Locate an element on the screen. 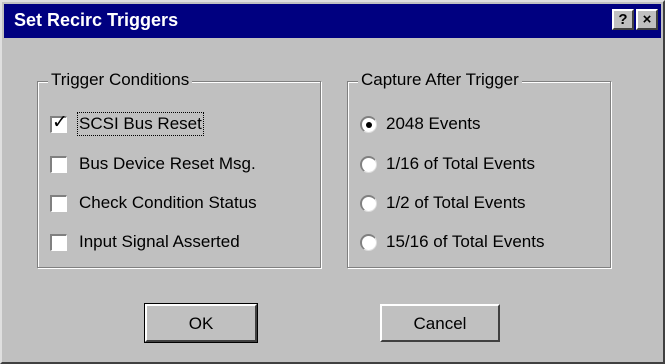 The image size is (665, 364). checkbox-box: ✓ is located at coordinates (59, 122).